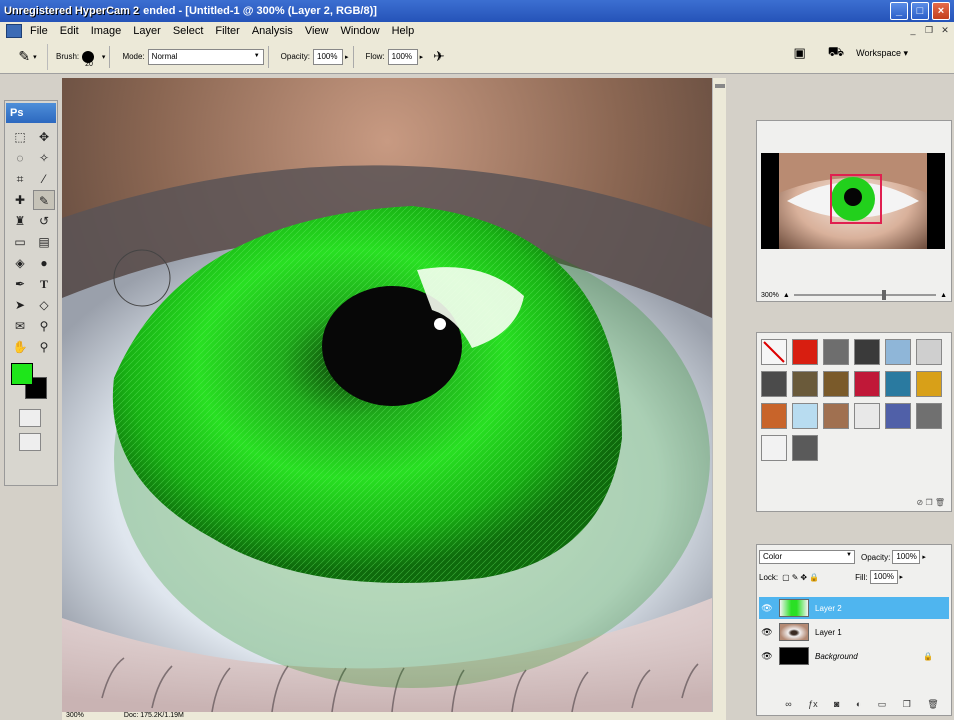 Image resolution: width=954 pixels, height=720 pixels. Describe the element at coordinates (20, 221) in the screenshot. I see `clone-stamp-icon: ♜` at that location.